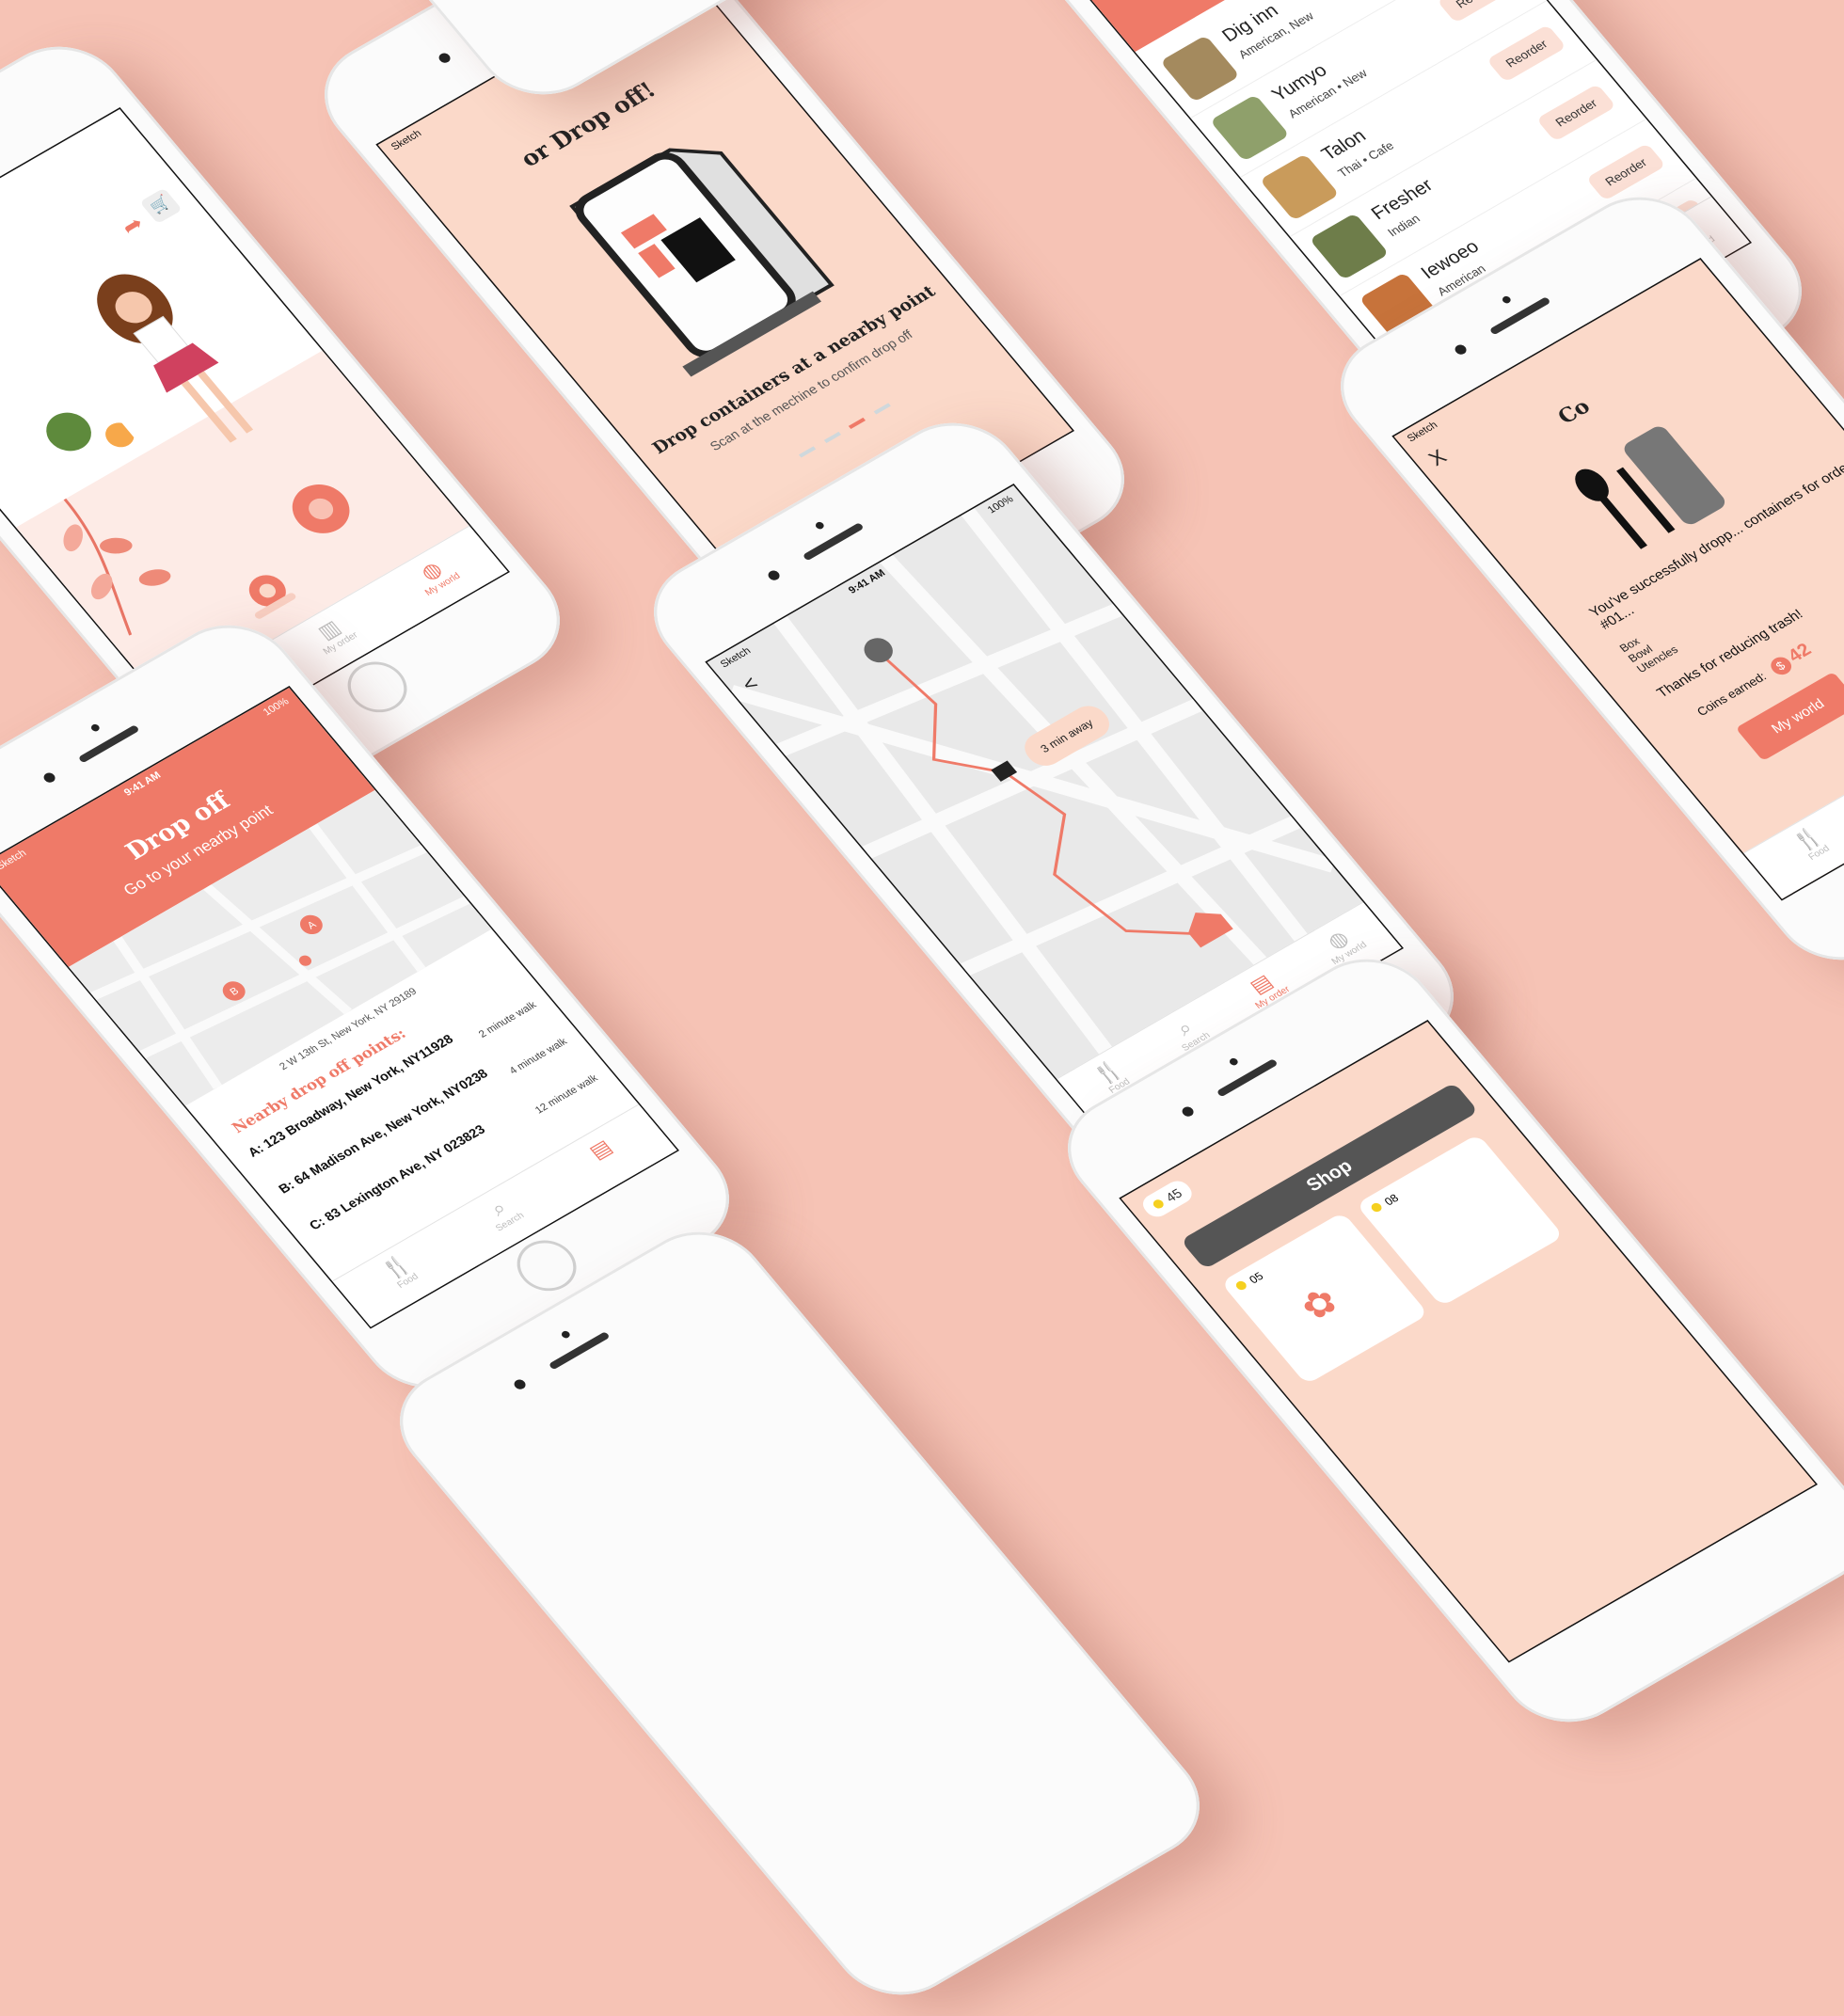  I want to click on coin-counter: 45, so click(1167, 1199).